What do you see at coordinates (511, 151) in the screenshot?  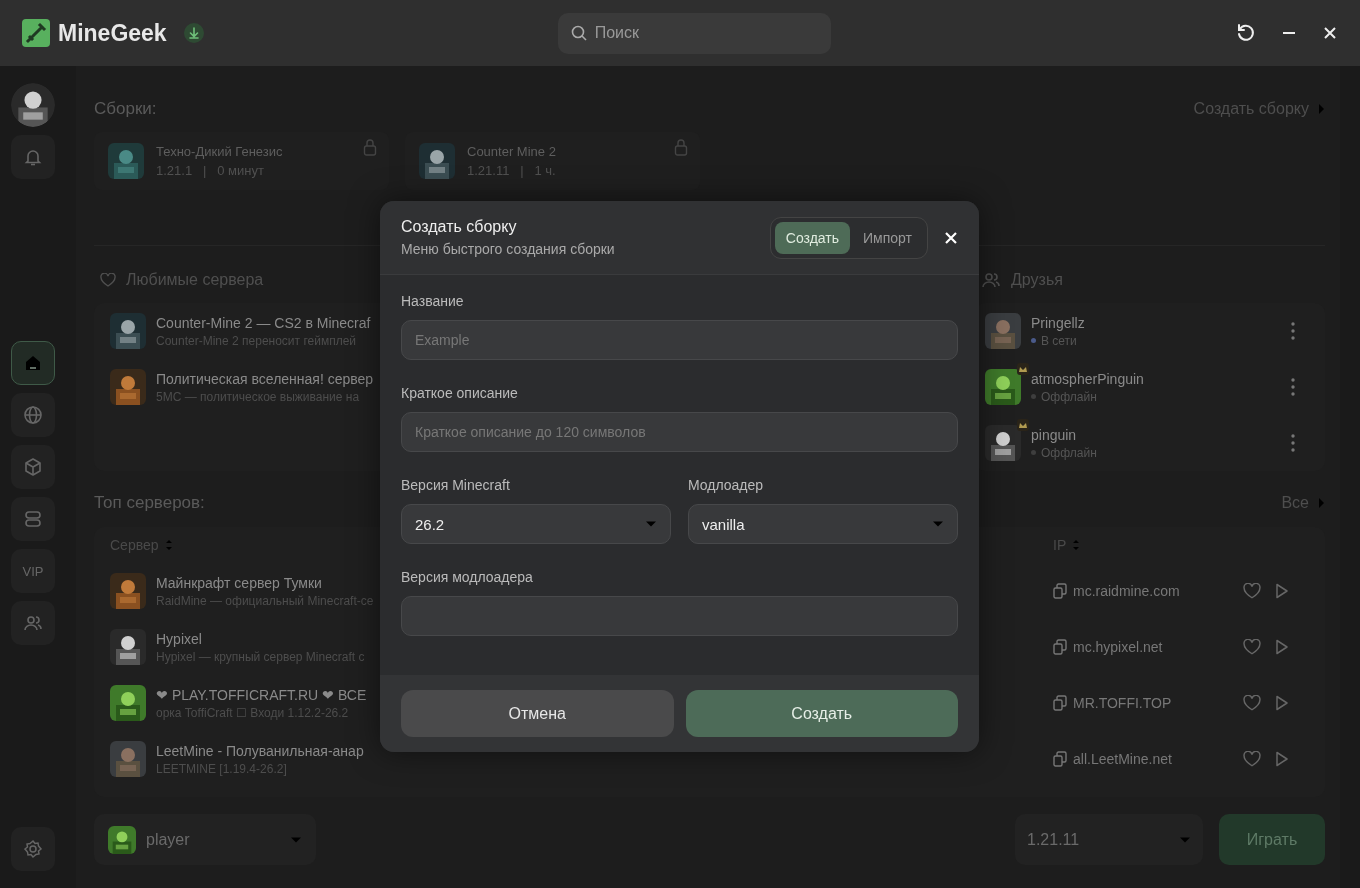 I see `build-name: Counter Mine 2` at bounding box center [511, 151].